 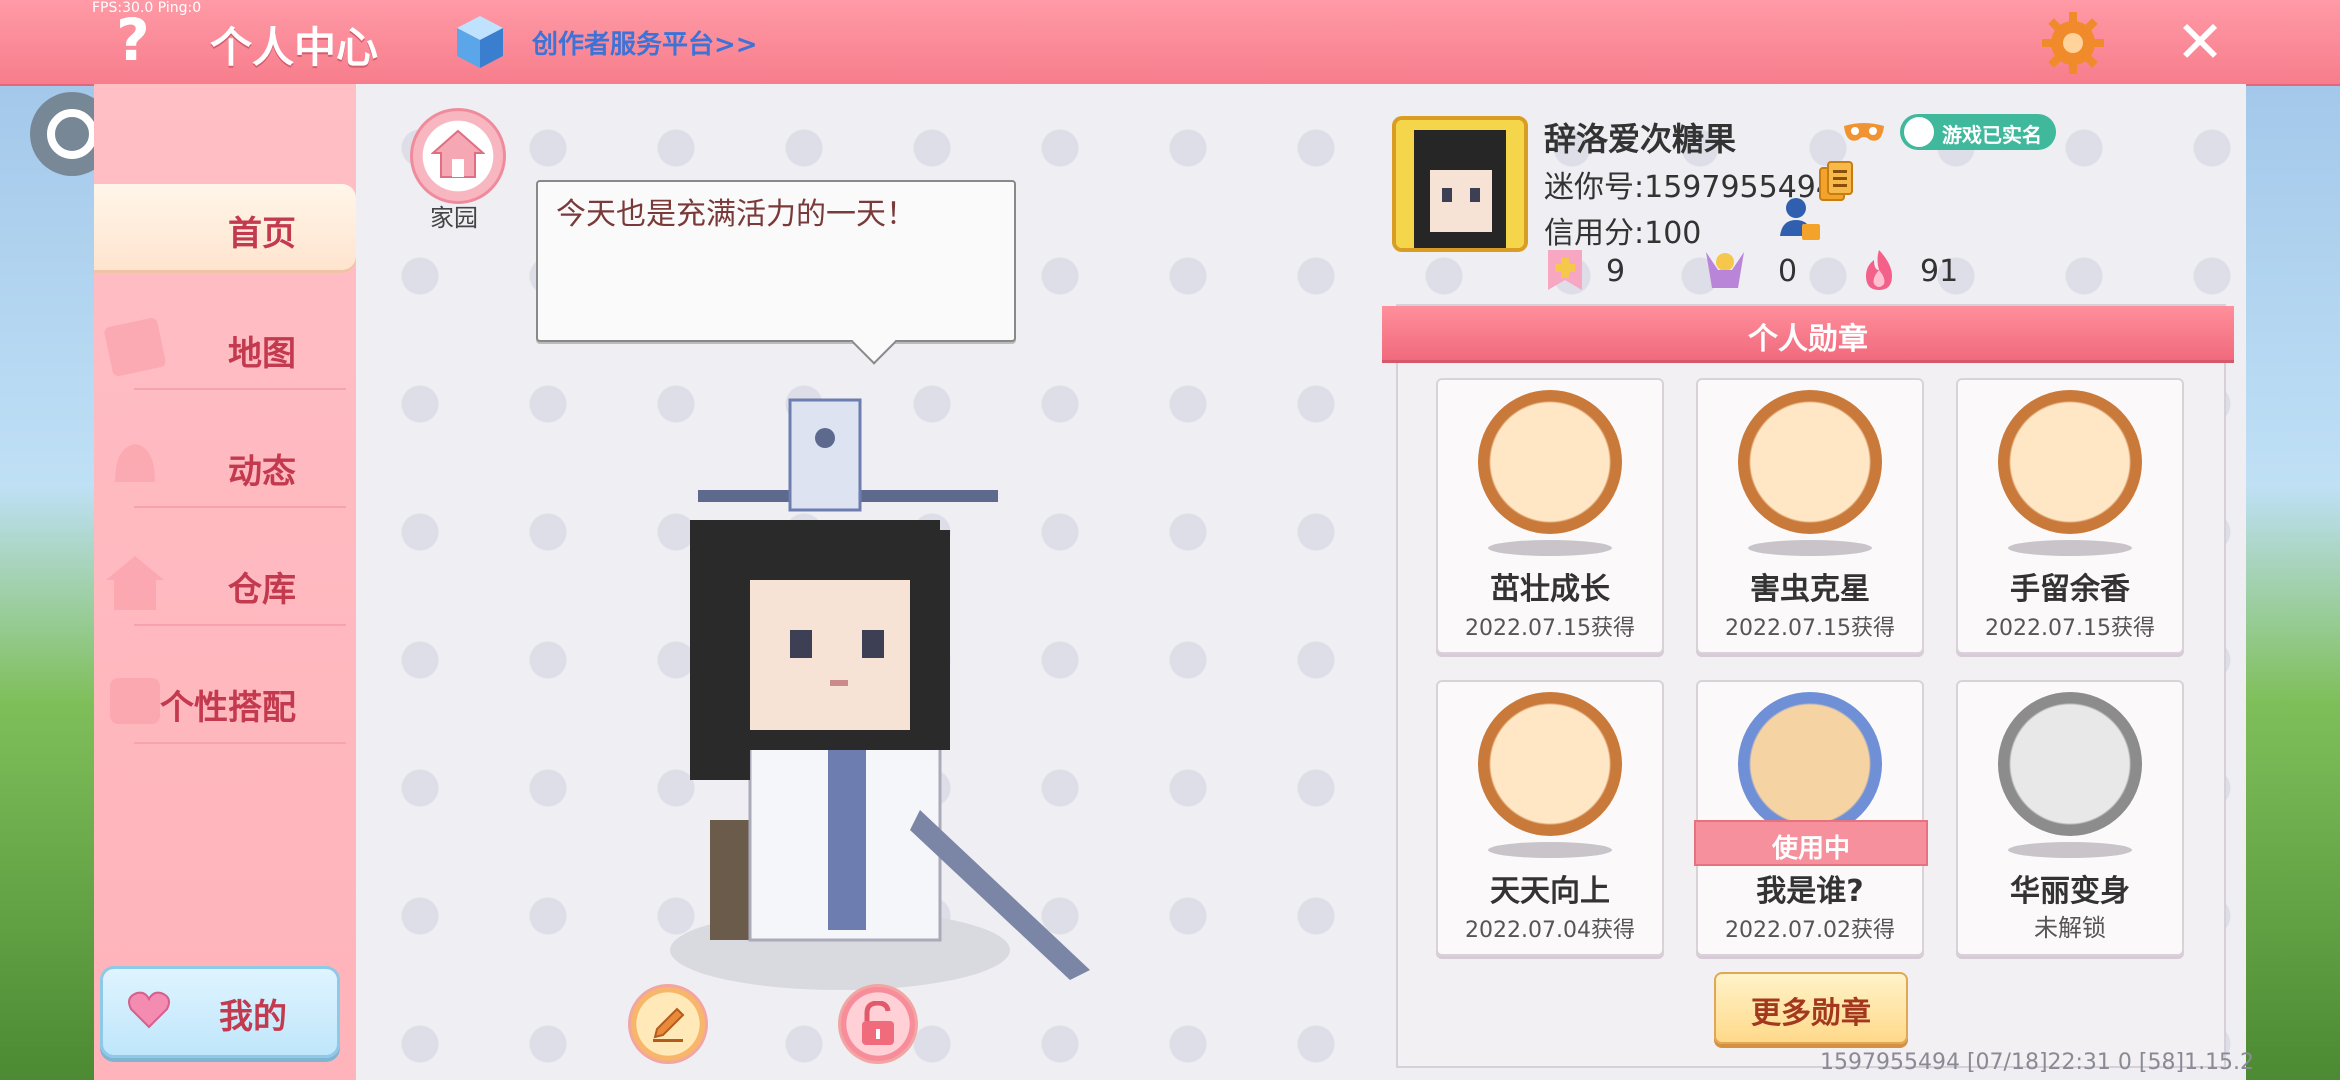 I want to click on badge-card: 华丽变身 未解锁, so click(x=2070, y=818).